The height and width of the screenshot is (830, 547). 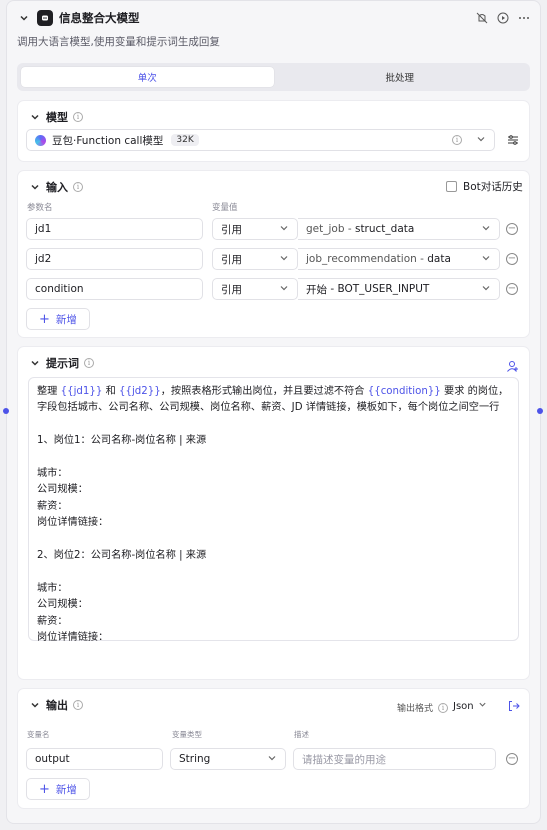 I want to click on add-output-button: + 新增, so click(x=58, y=789).